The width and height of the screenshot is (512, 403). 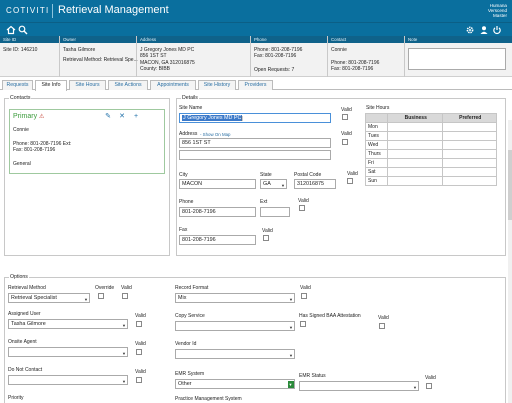 What do you see at coordinates (255, 155) in the screenshot?
I see `address2-input` at bounding box center [255, 155].